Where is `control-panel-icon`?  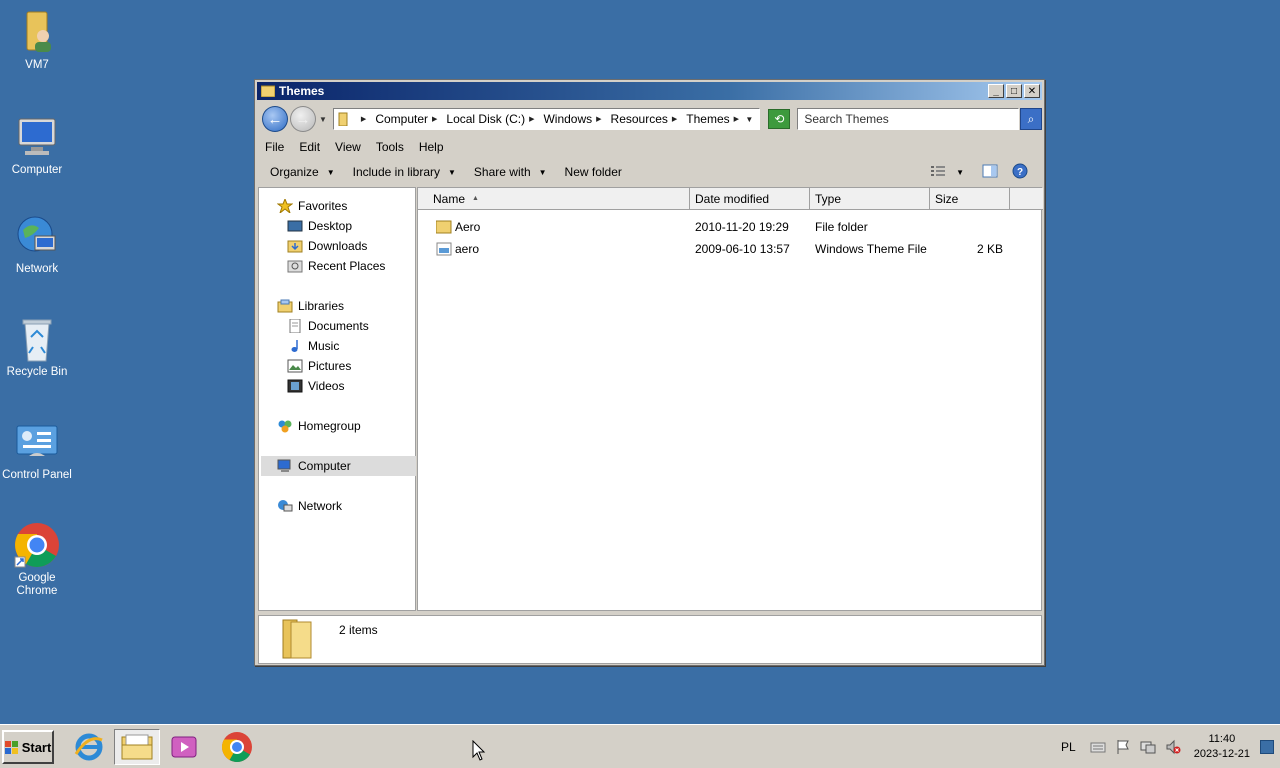 control-panel-icon is located at coordinates (37, 442).